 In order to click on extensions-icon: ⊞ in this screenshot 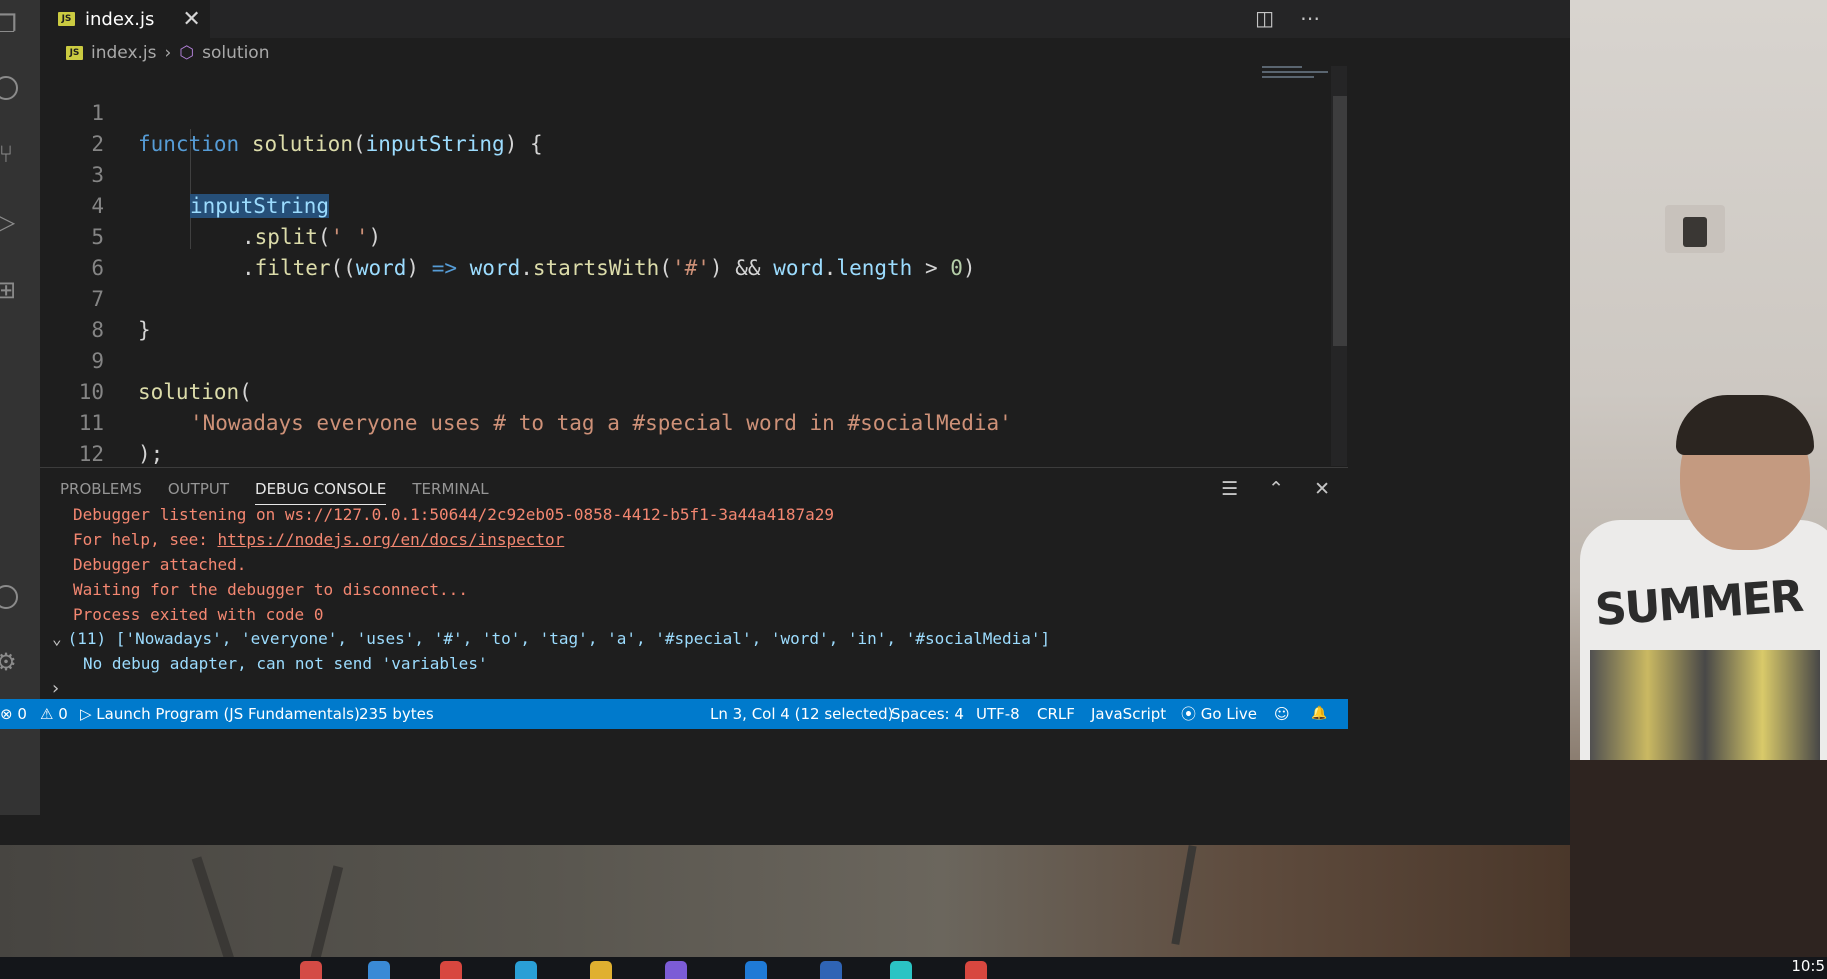, I will do `click(9, 290)`.